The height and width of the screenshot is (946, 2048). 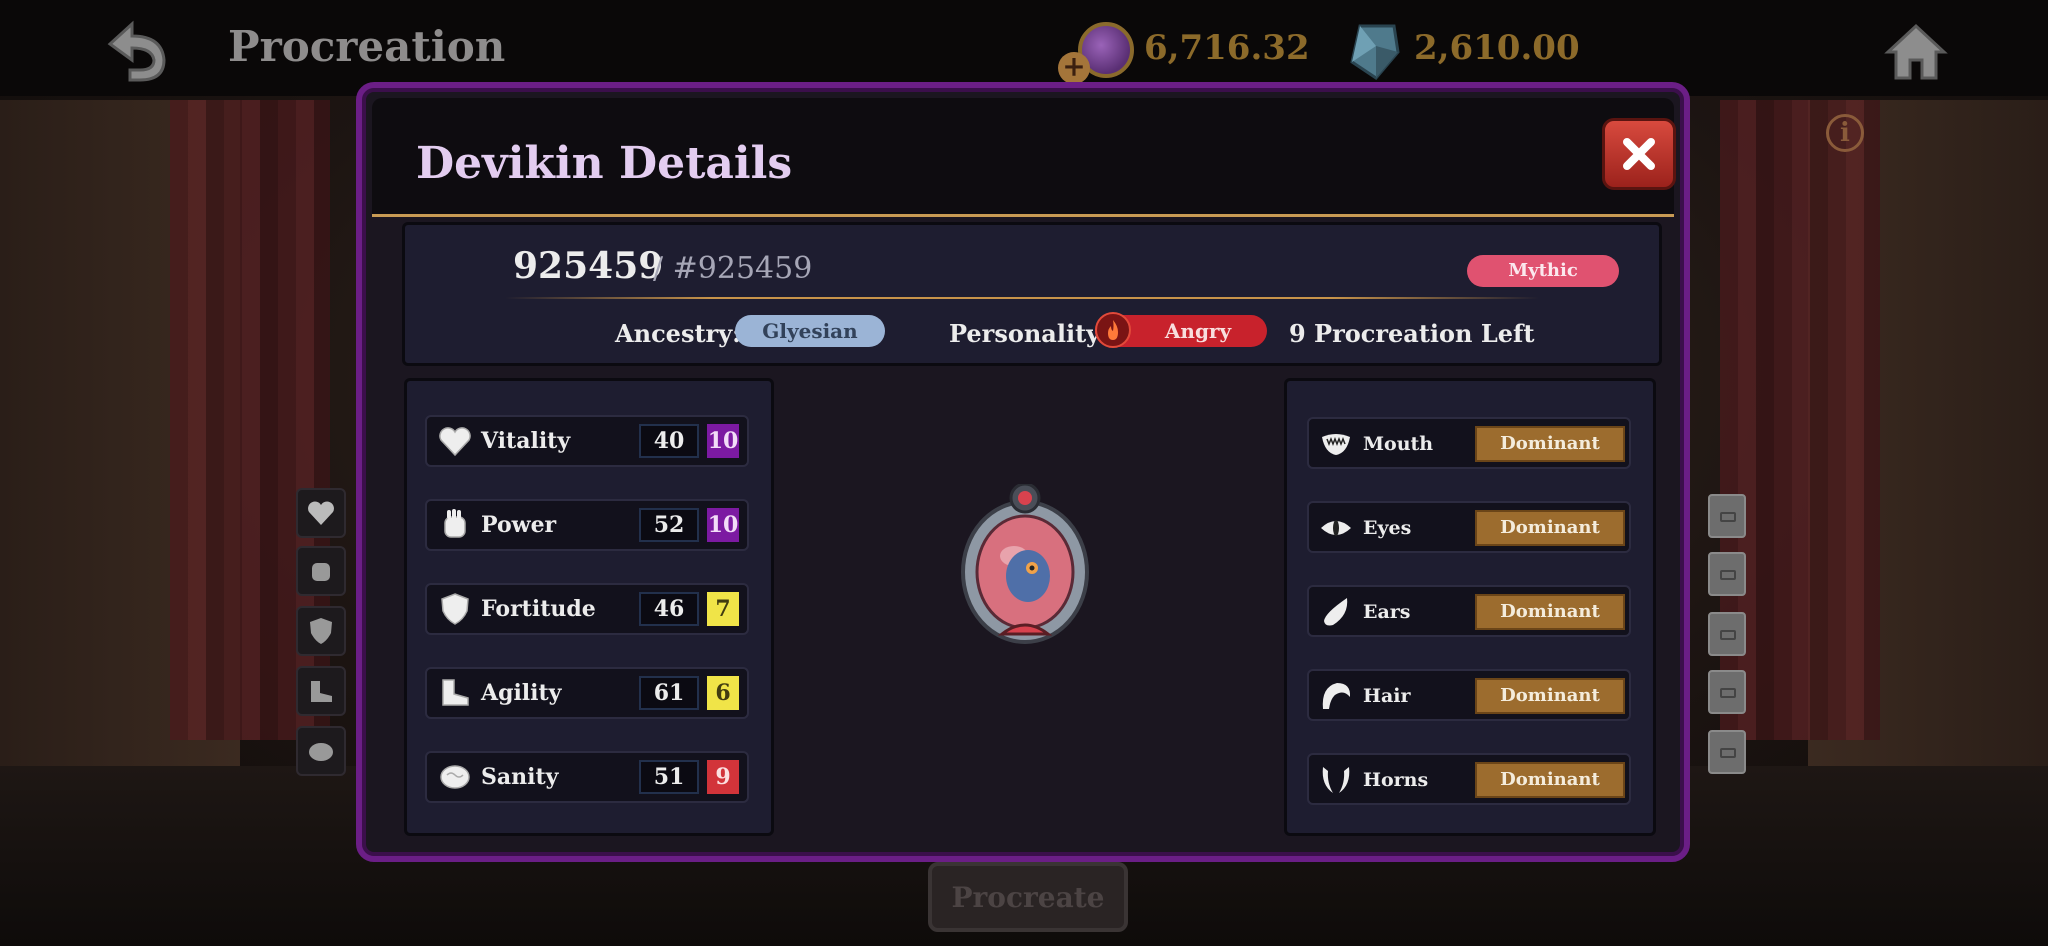 I want to click on hair-icon, so click(x=1336, y=696).